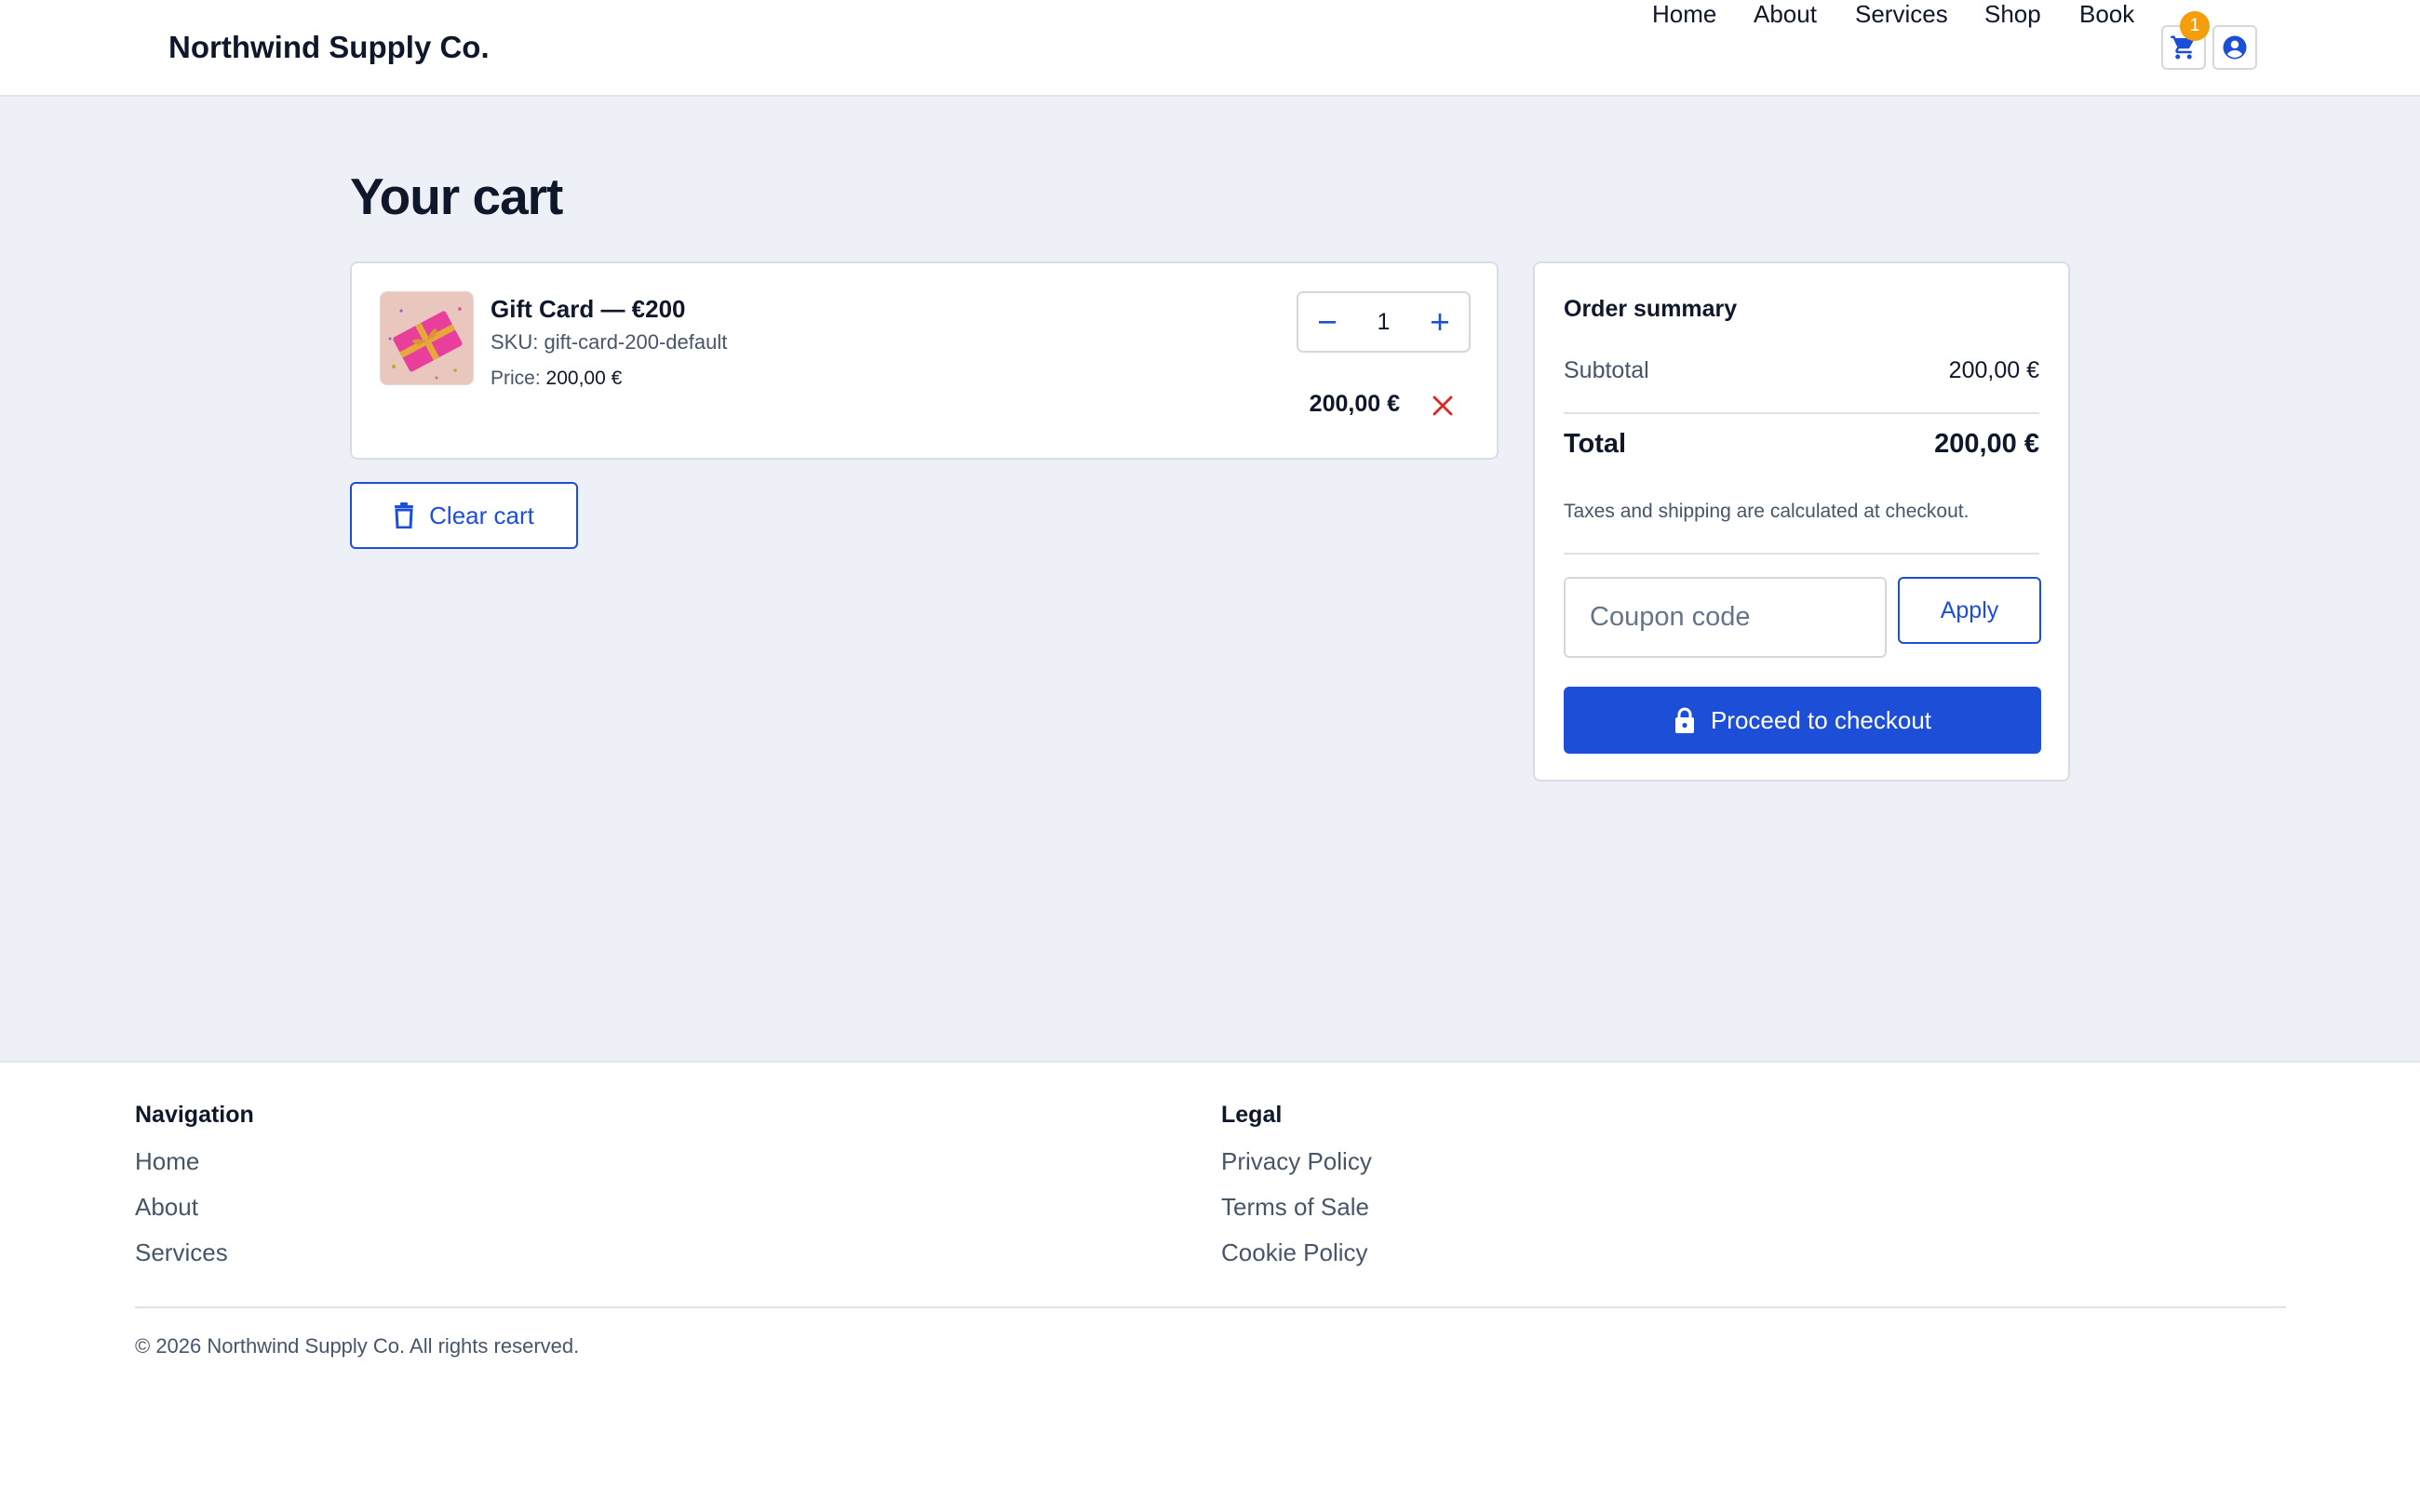  What do you see at coordinates (194, 1161) in the screenshot?
I see `footer-link-home: Home` at bounding box center [194, 1161].